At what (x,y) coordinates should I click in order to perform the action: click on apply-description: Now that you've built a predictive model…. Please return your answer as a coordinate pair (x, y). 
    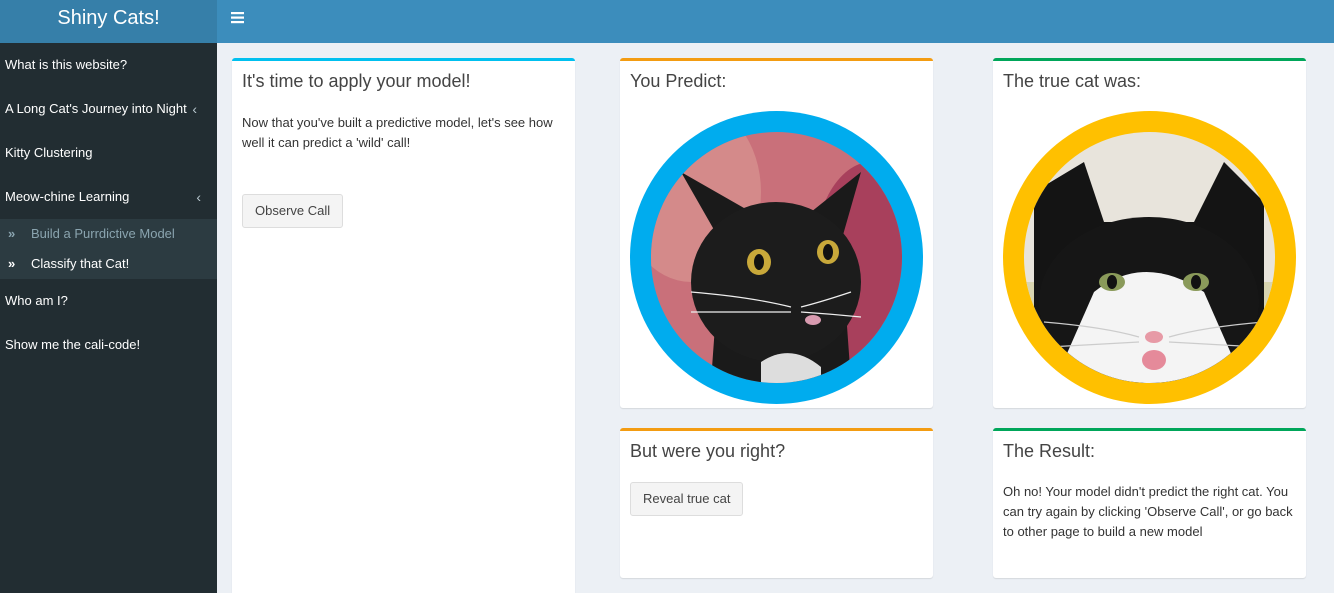
    Looking at the image, I should click on (397, 132).